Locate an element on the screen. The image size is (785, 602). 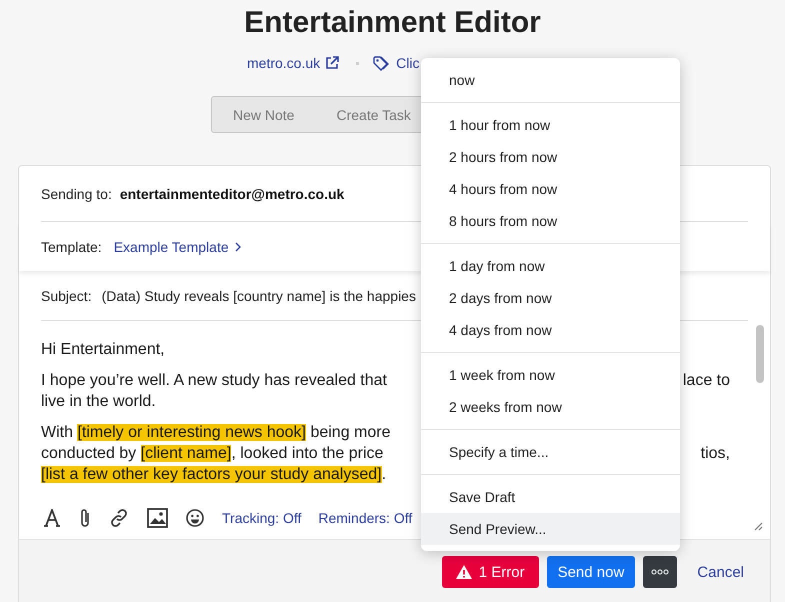
more-icon is located at coordinates (660, 572).